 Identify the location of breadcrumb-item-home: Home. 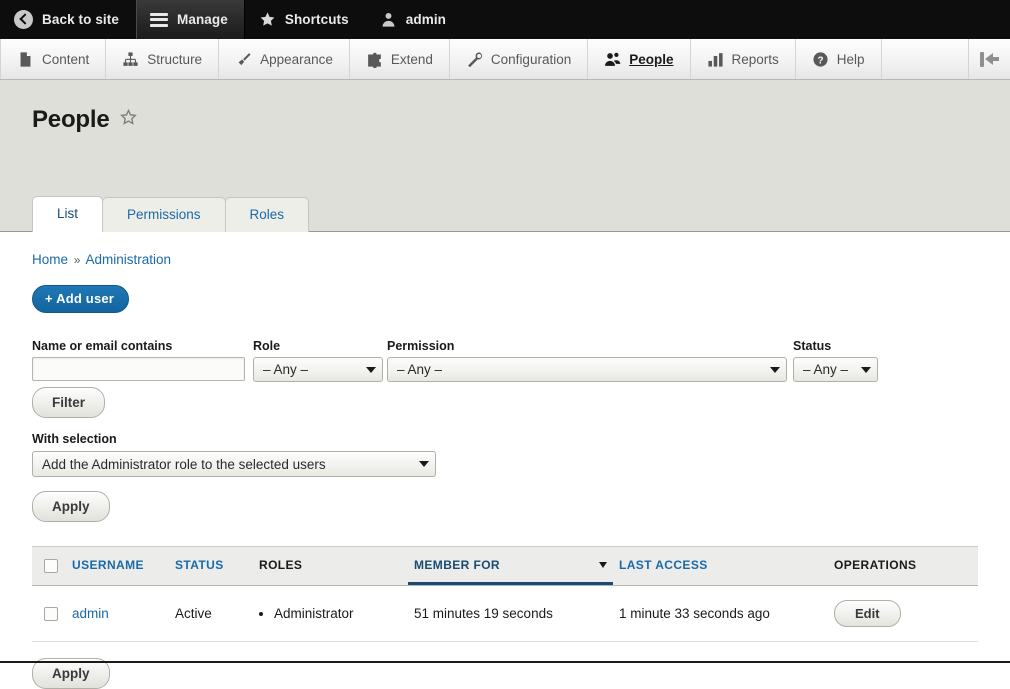
(50, 259).